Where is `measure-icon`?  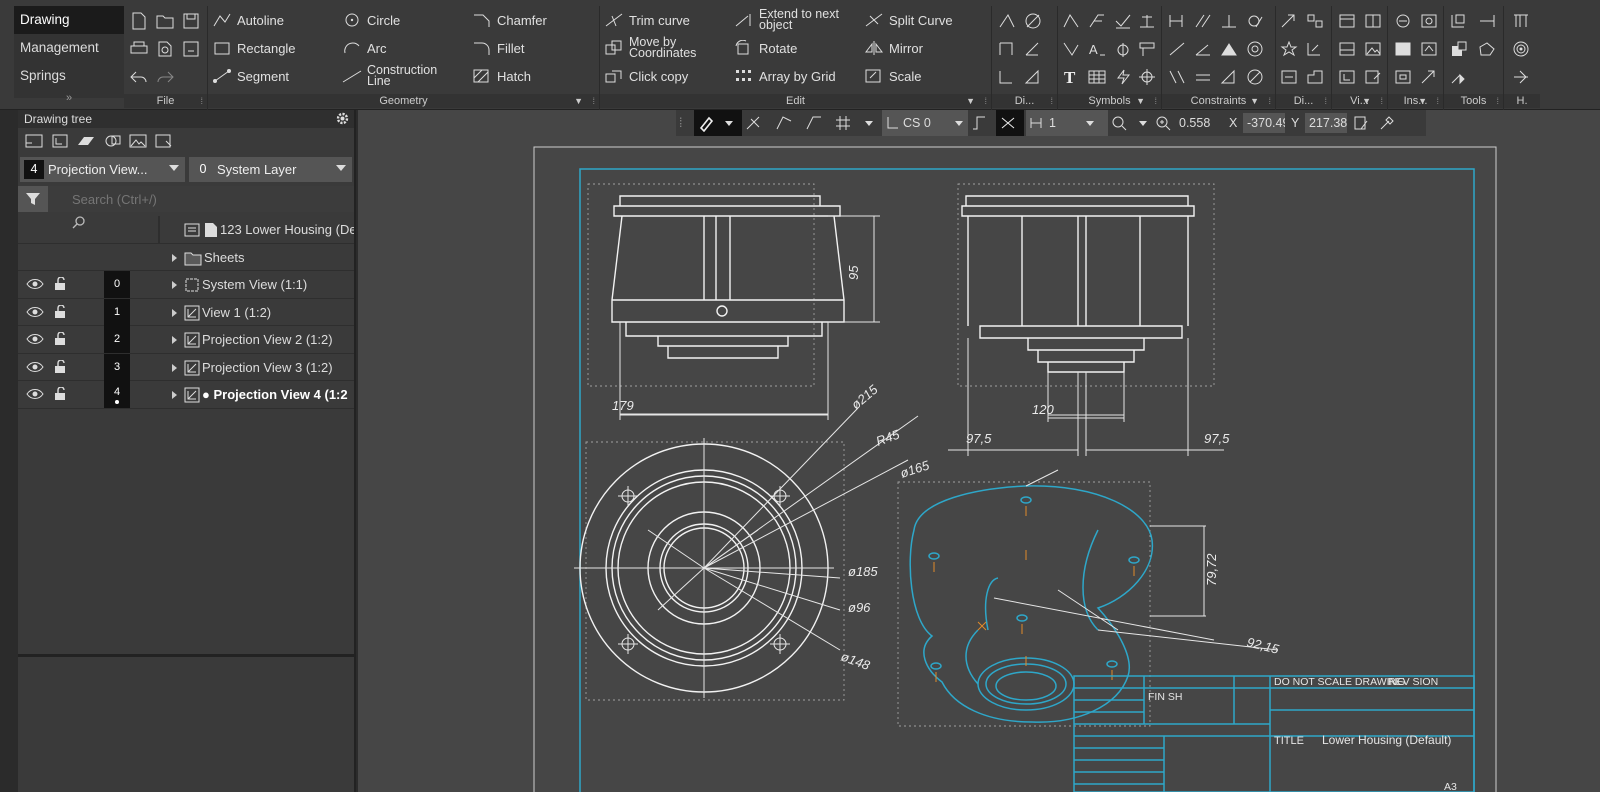 measure-icon is located at coordinates (1459, 21).